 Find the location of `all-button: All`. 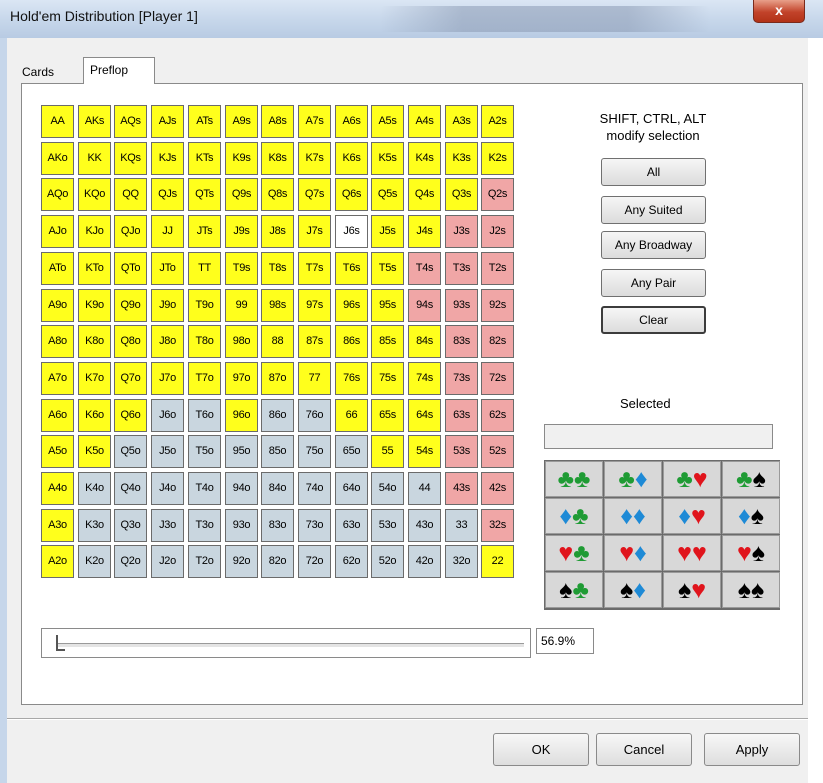

all-button: All is located at coordinates (653, 172).